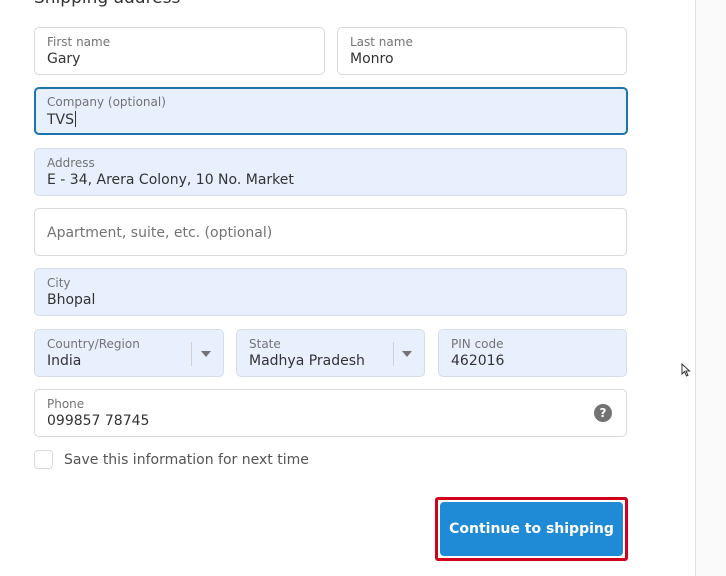 The image size is (726, 576). I want to click on state-select: State Madhya Pradesh, so click(330, 353).